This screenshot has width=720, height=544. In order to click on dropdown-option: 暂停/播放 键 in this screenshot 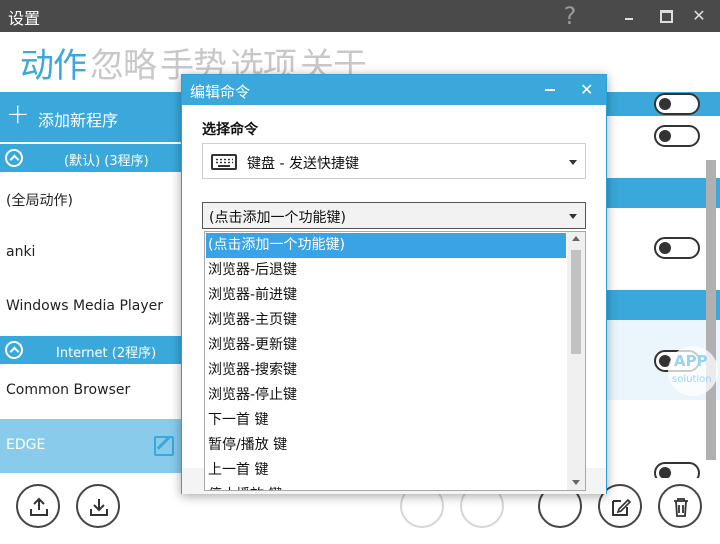, I will do `click(386, 445)`.